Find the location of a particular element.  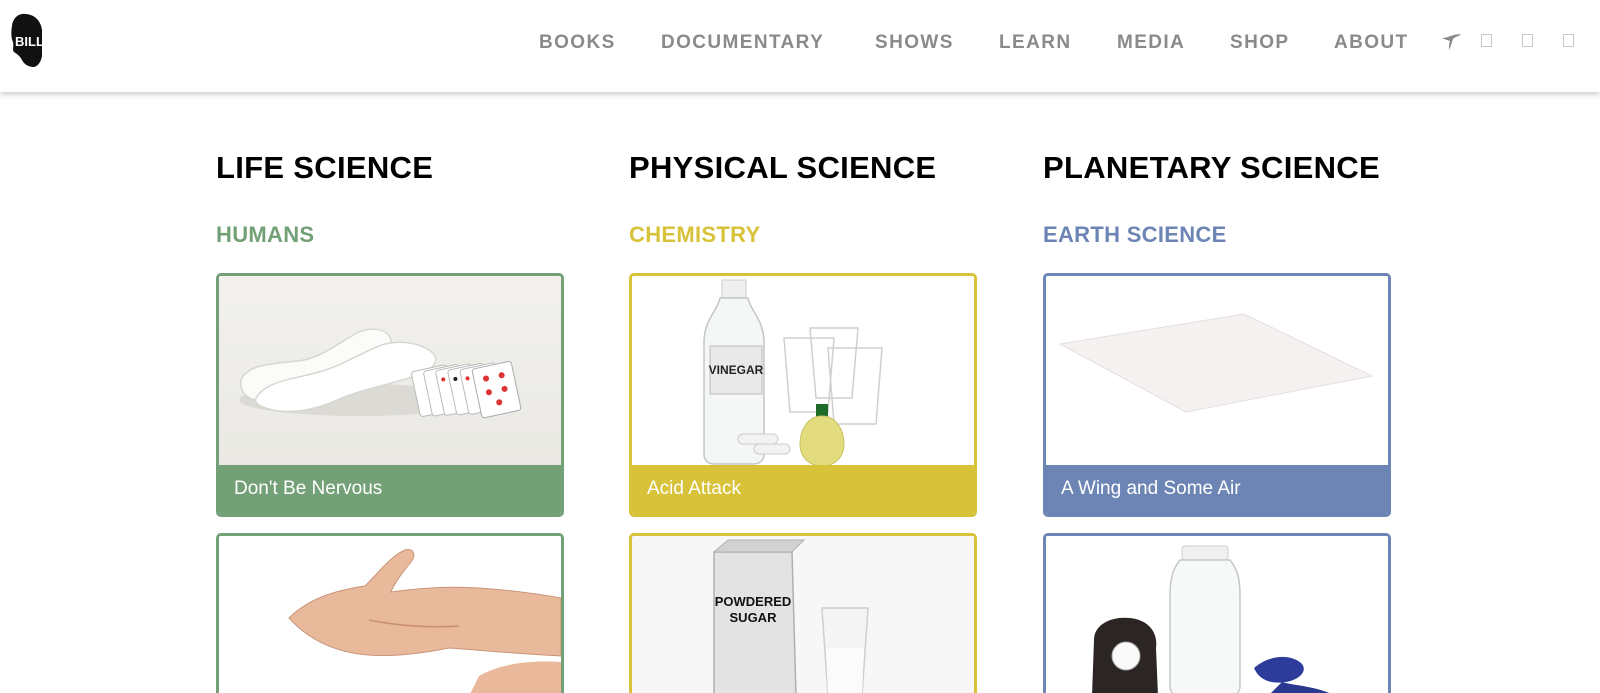

twitter-bird-icon is located at coordinates (1451, 43).